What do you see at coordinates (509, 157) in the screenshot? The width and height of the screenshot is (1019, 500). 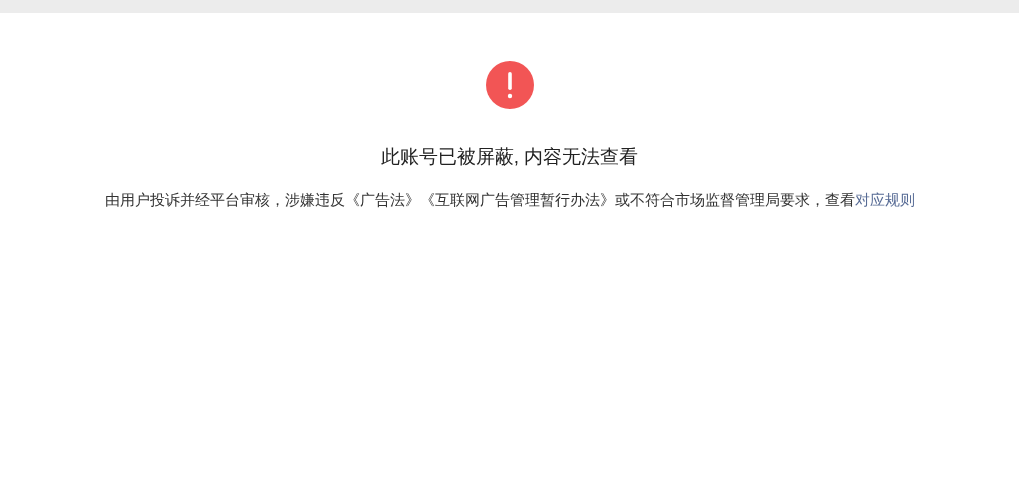 I see `notice-title: 此账号已被屏蔽, 内容无法查看` at bounding box center [509, 157].